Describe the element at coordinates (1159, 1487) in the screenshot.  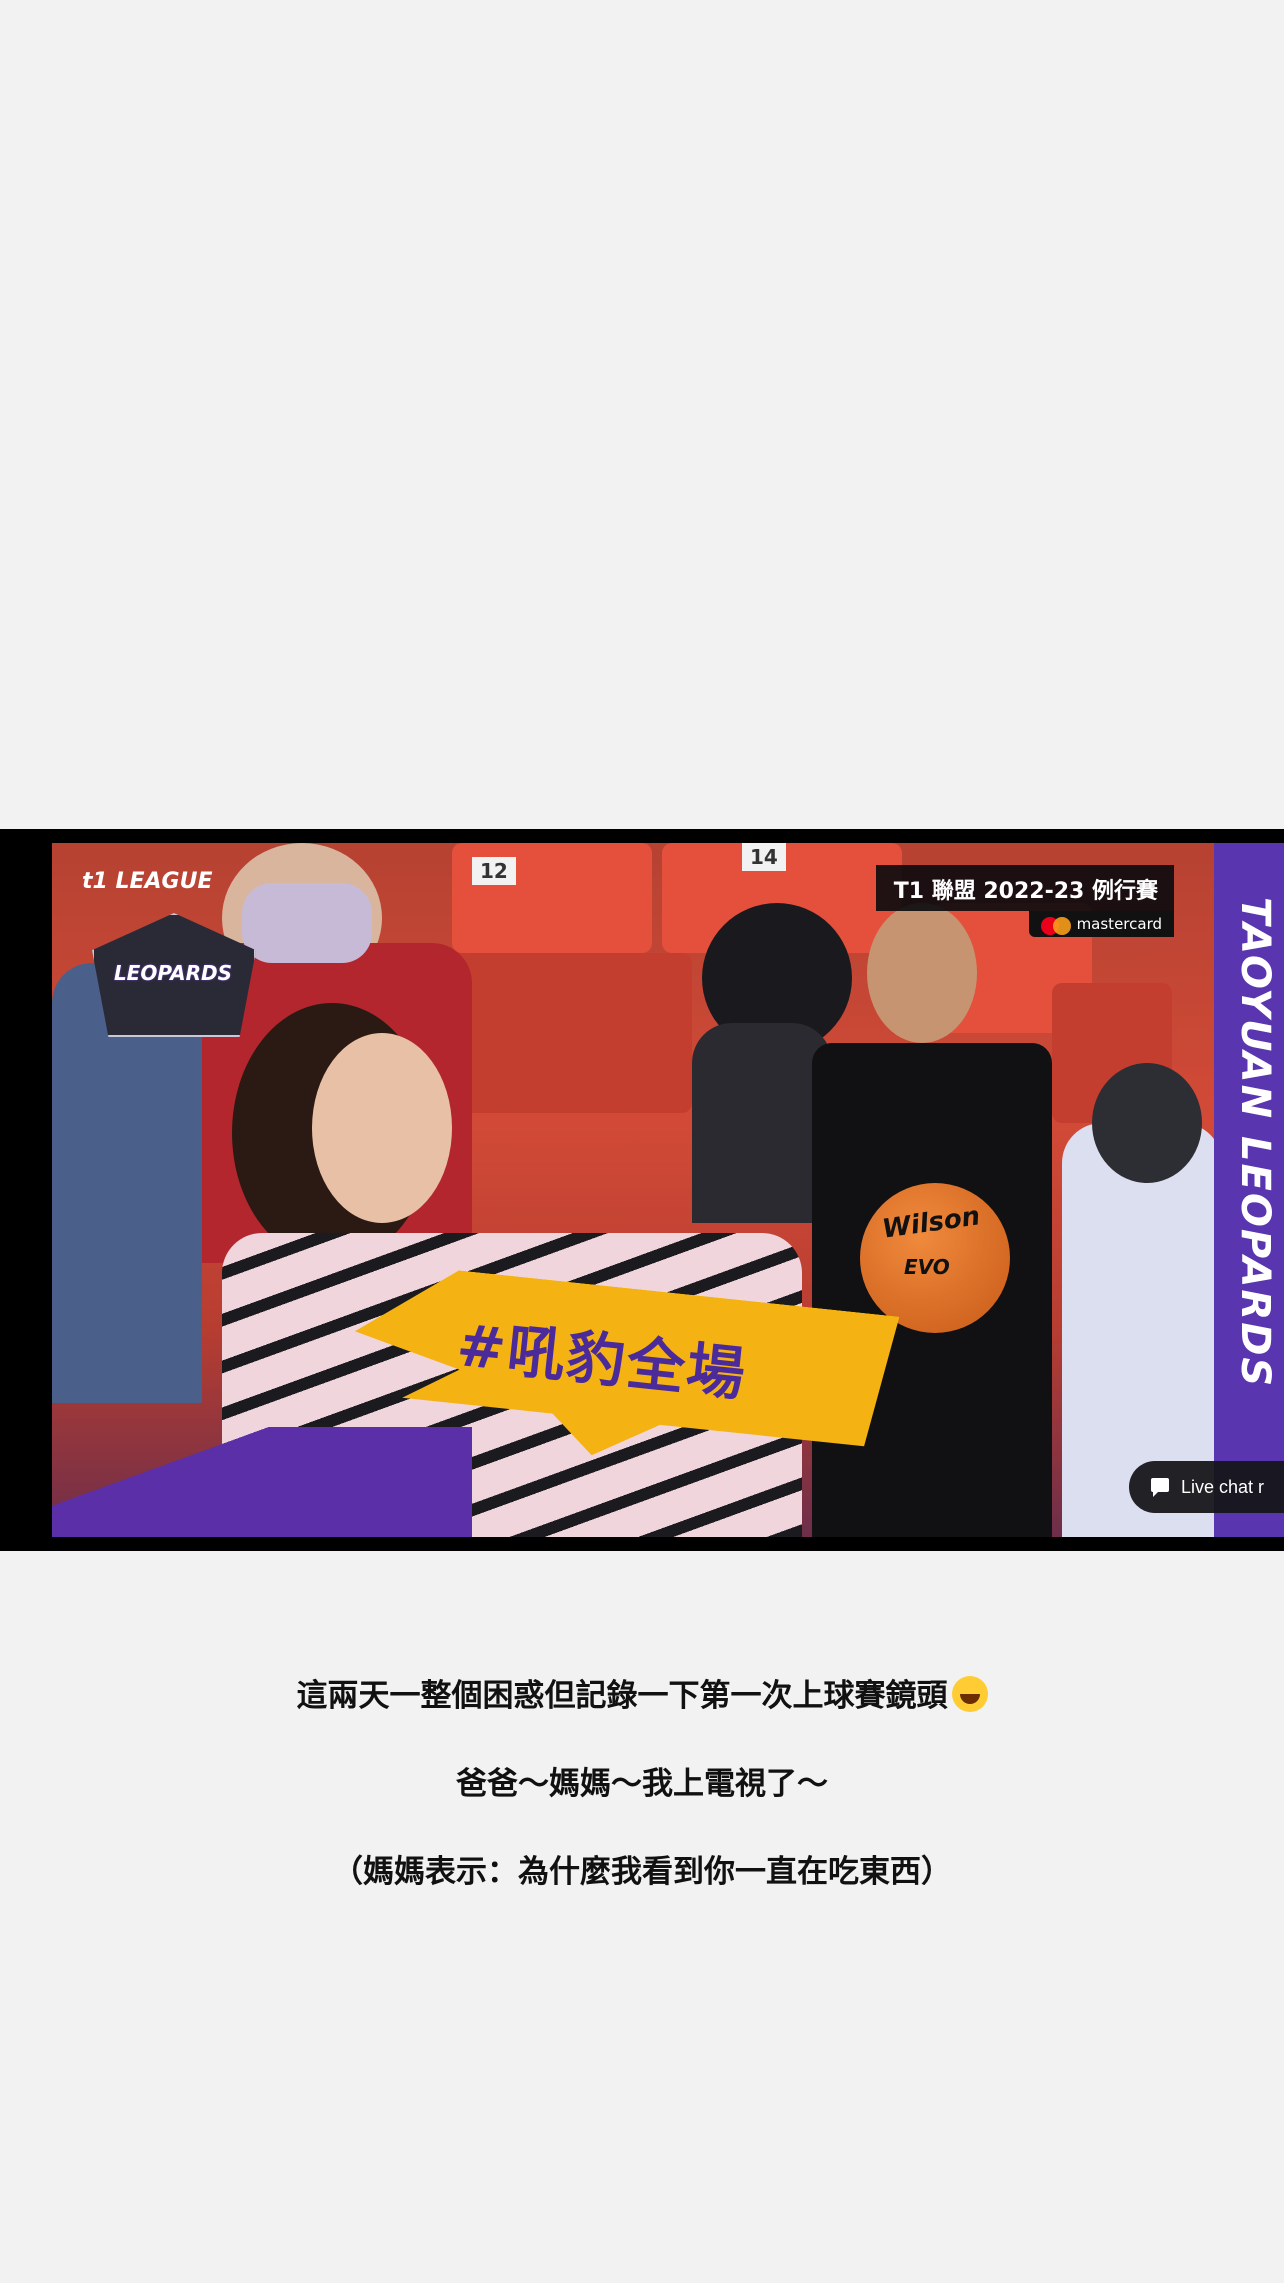
I see `chat-icon` at that location.